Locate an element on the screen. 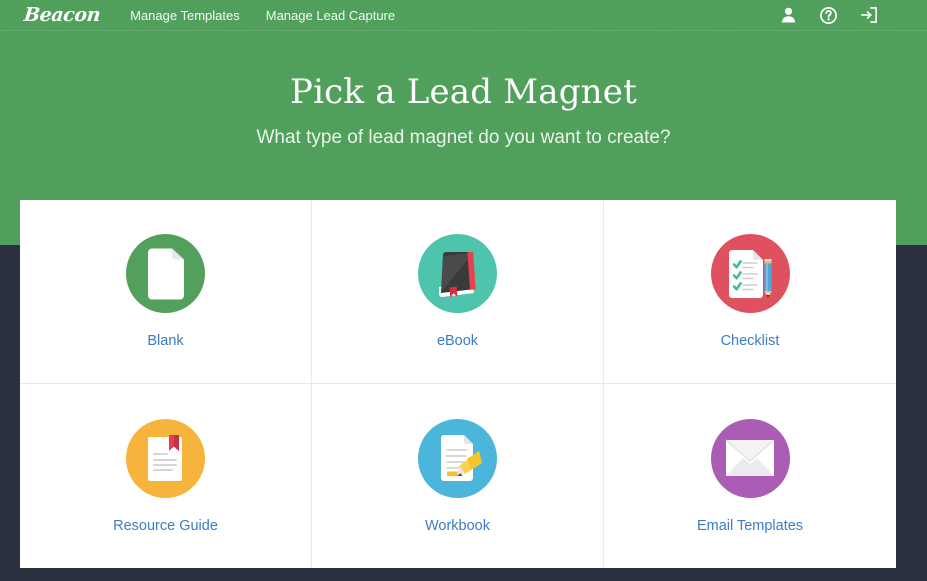  nav-icon-group is located at coordinates (828, 15).